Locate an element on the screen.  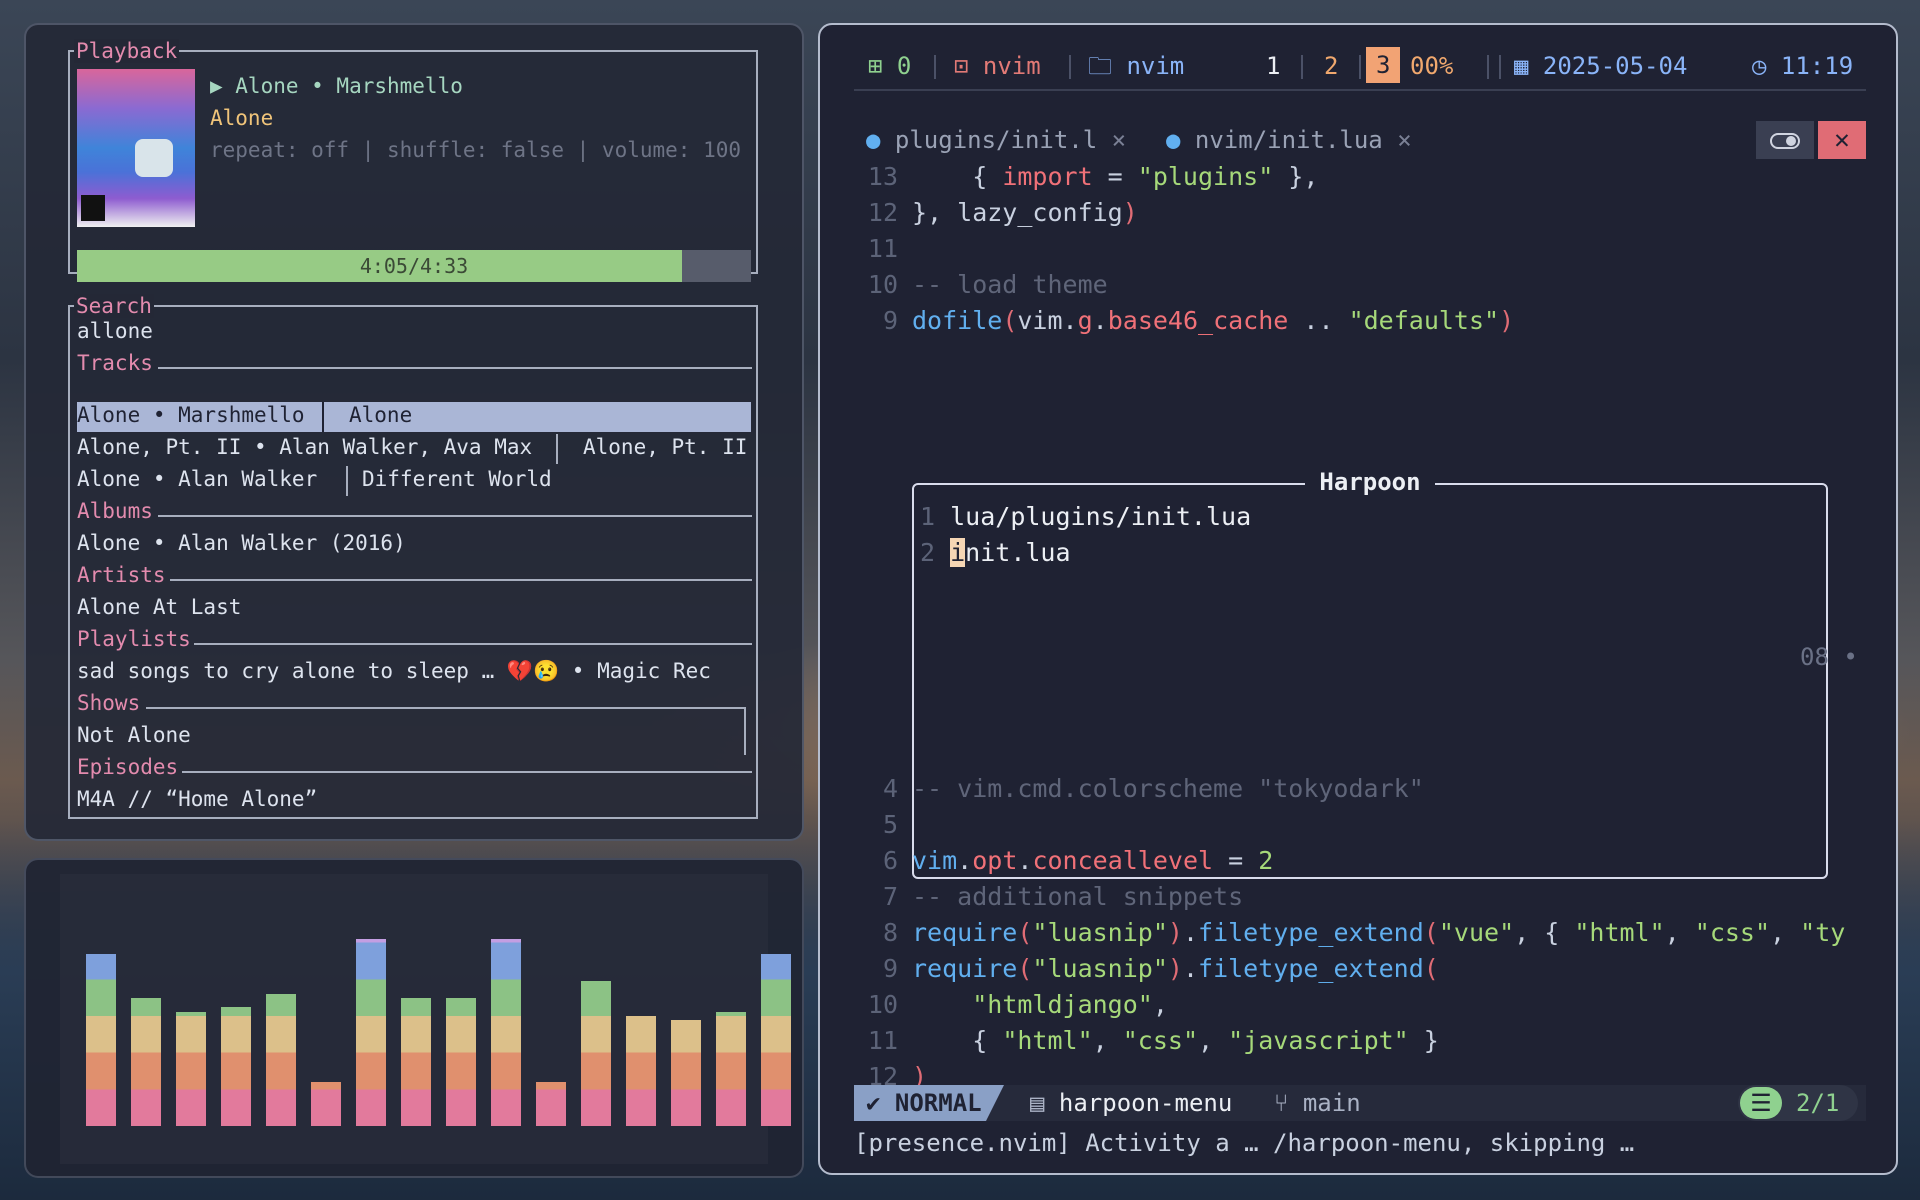
file-icon: ▤ is located at coordinates (1037, 1103).